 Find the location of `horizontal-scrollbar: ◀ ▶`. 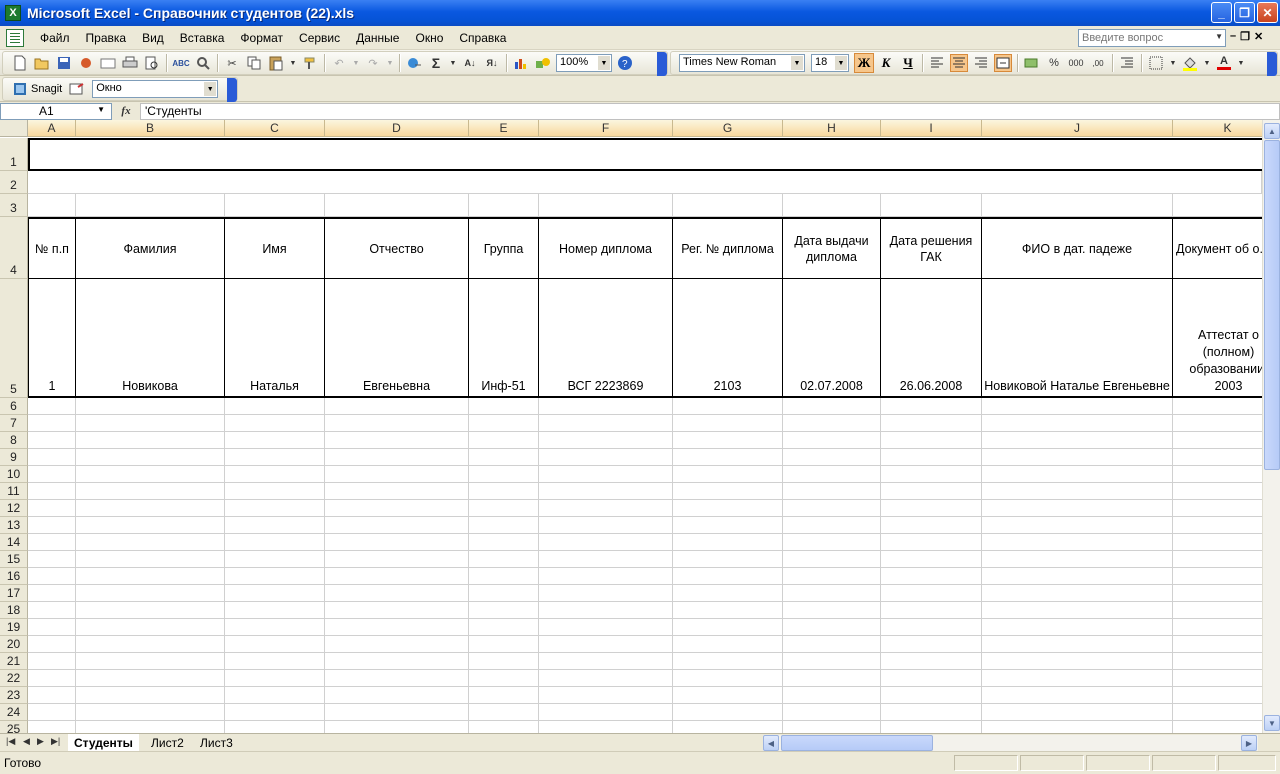

horizontal-scrollbar: ◀ ▶ is located at coordinates (1010, 743).